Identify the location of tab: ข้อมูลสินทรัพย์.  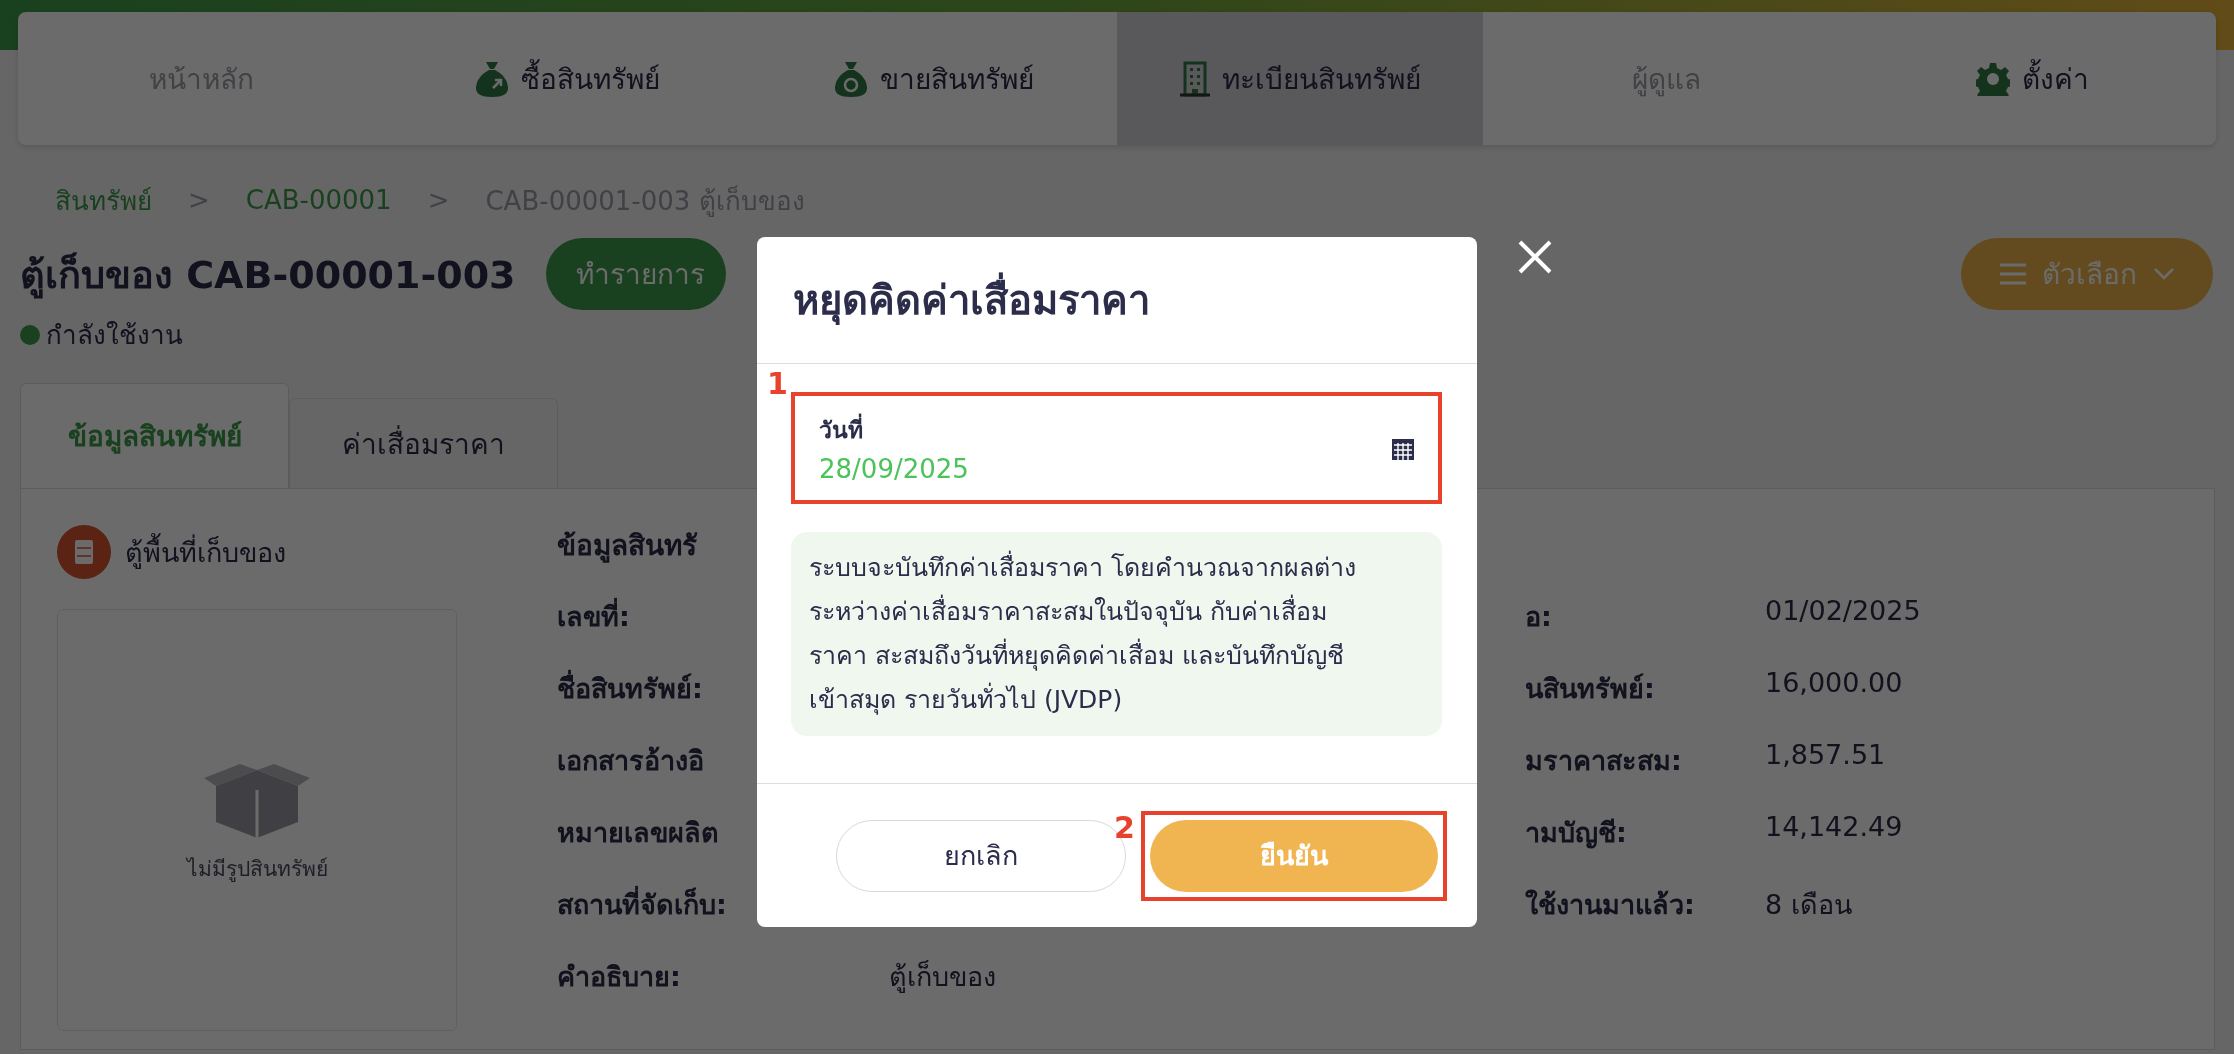
(154, 435).